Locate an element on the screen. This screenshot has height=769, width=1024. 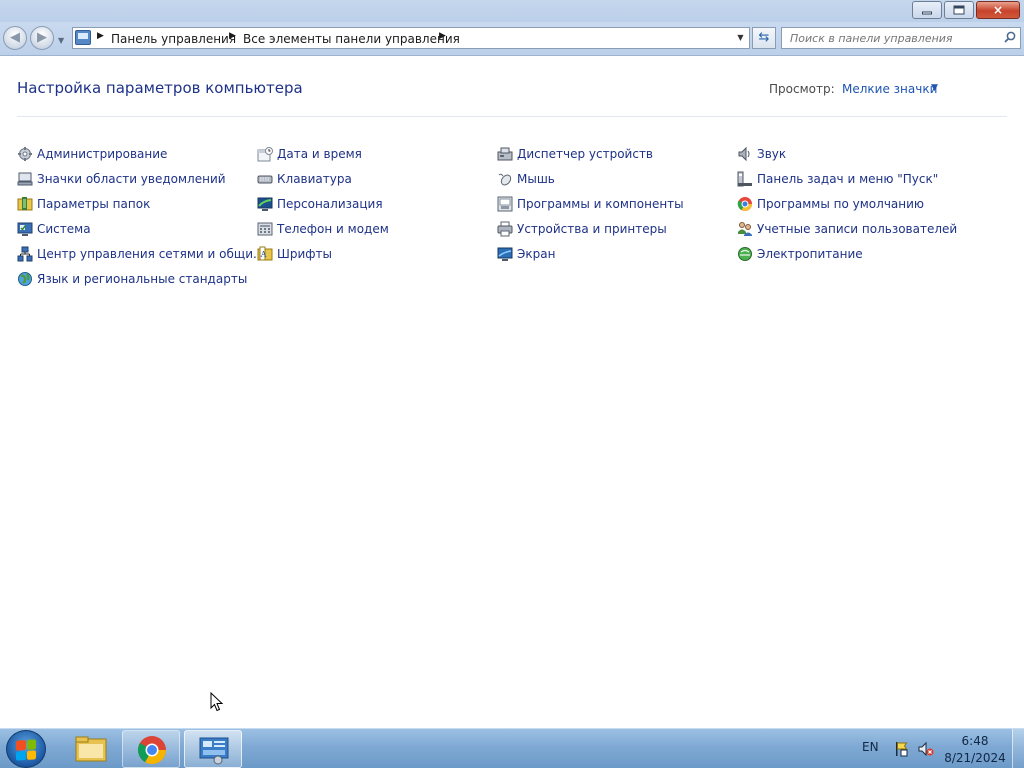
refresh-icon: ⇆ is located at coordinates (764, 37).